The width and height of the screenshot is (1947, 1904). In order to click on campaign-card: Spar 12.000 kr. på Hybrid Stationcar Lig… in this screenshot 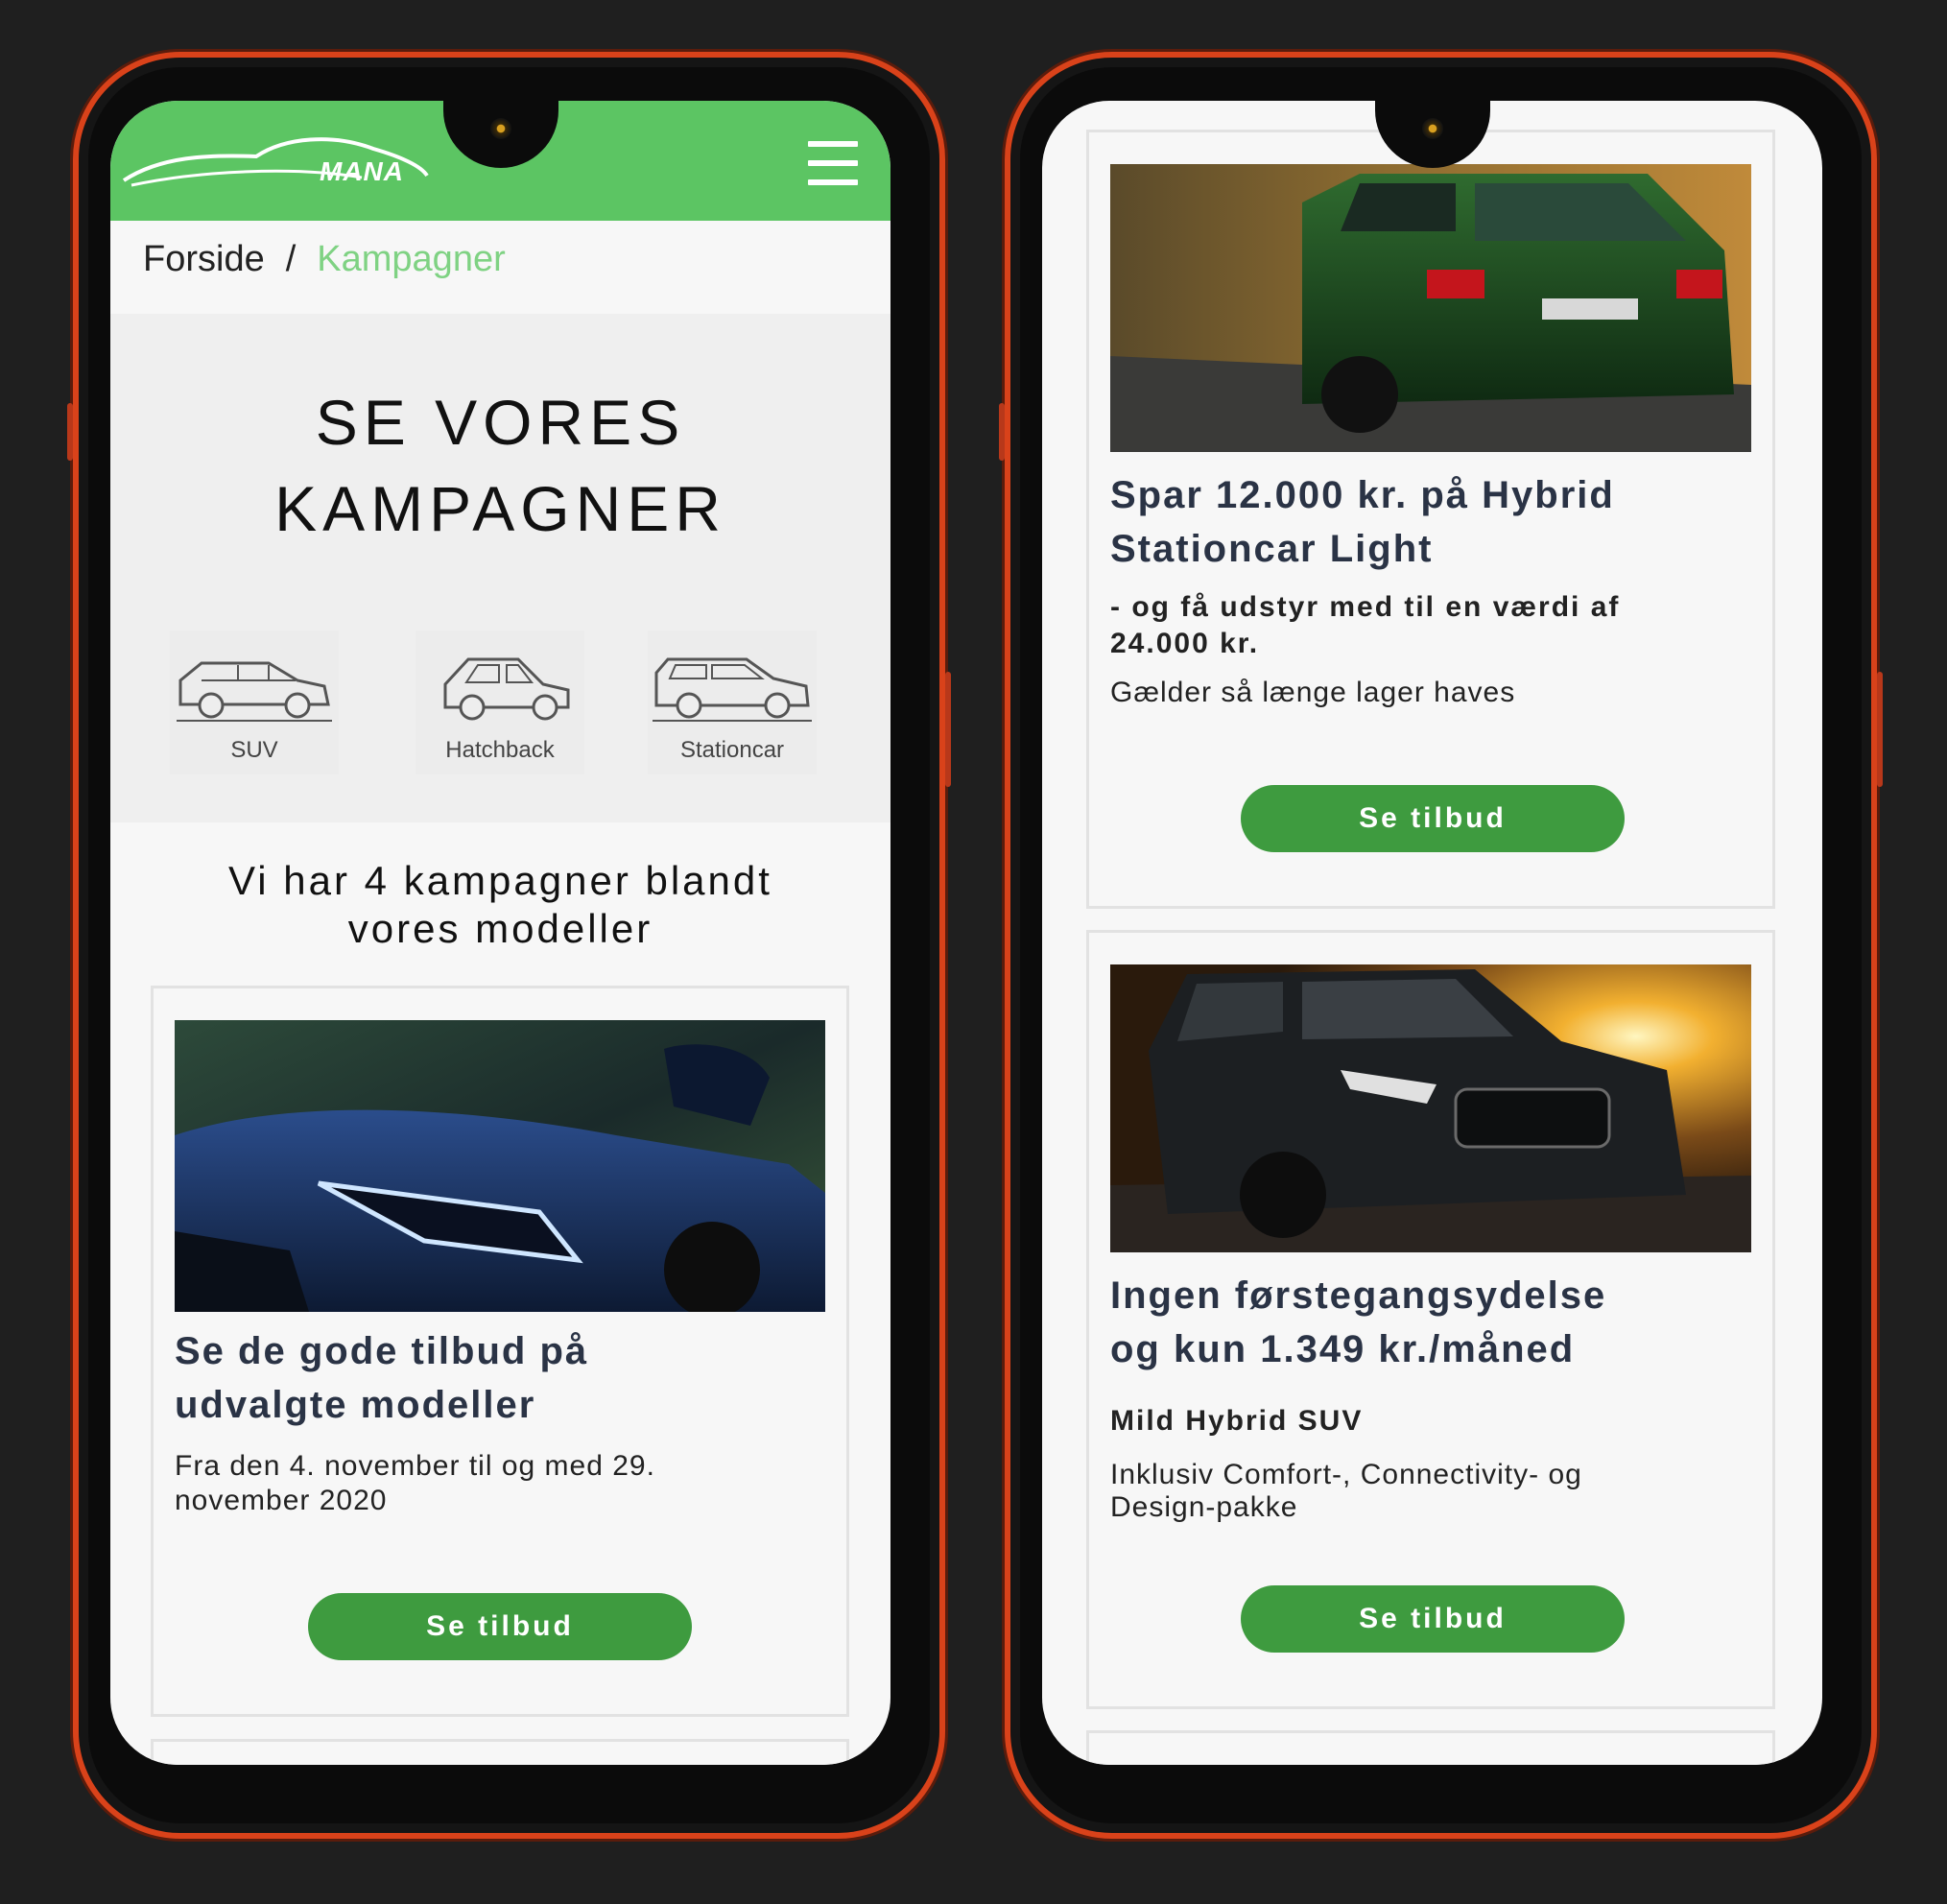, I will do `click(1430, 520)`.